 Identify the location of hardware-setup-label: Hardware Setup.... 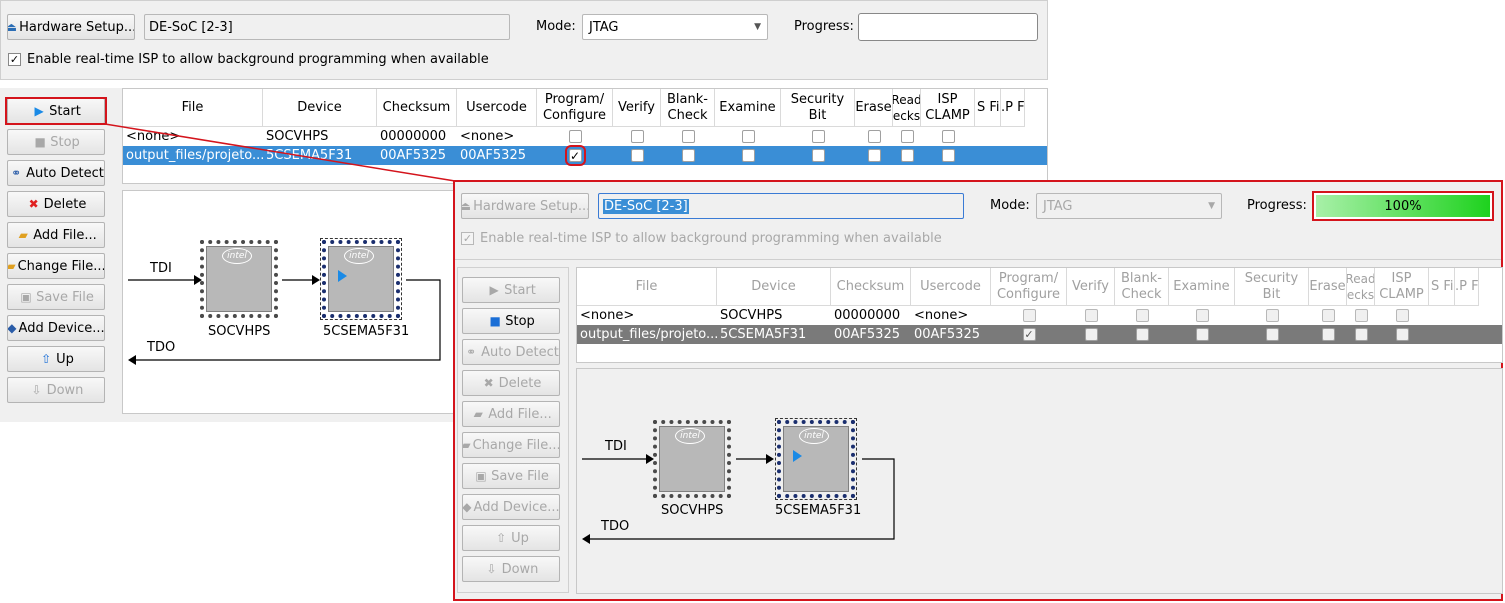
(77, 27).